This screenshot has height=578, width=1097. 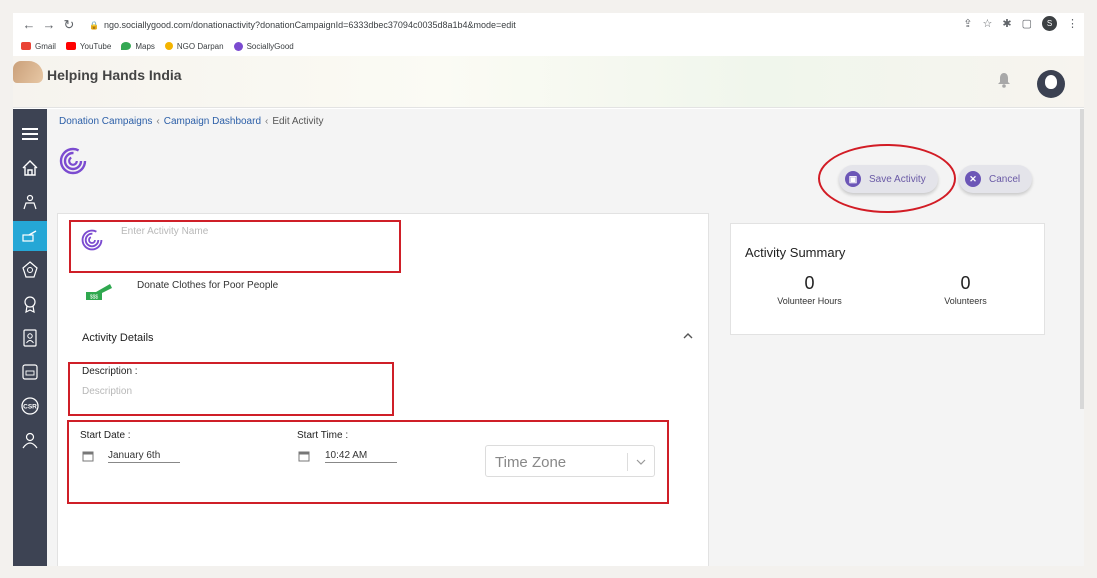 I want to click on campaign-name: Donate Clothes for Poor People, so click(x=208, y=285).